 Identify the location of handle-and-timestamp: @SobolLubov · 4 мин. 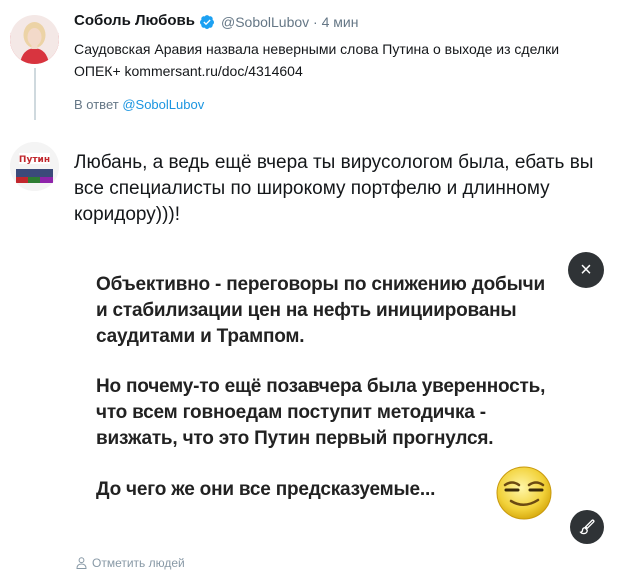
(289, 22).